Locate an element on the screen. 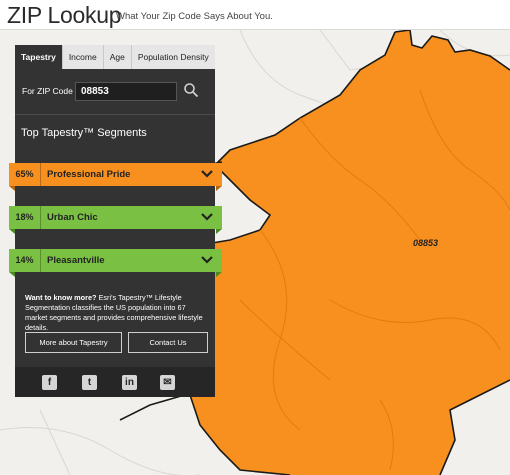 This screenshot has height=475, width=510. contact-us-button: Contact Us is located at coordinates (168, 342).